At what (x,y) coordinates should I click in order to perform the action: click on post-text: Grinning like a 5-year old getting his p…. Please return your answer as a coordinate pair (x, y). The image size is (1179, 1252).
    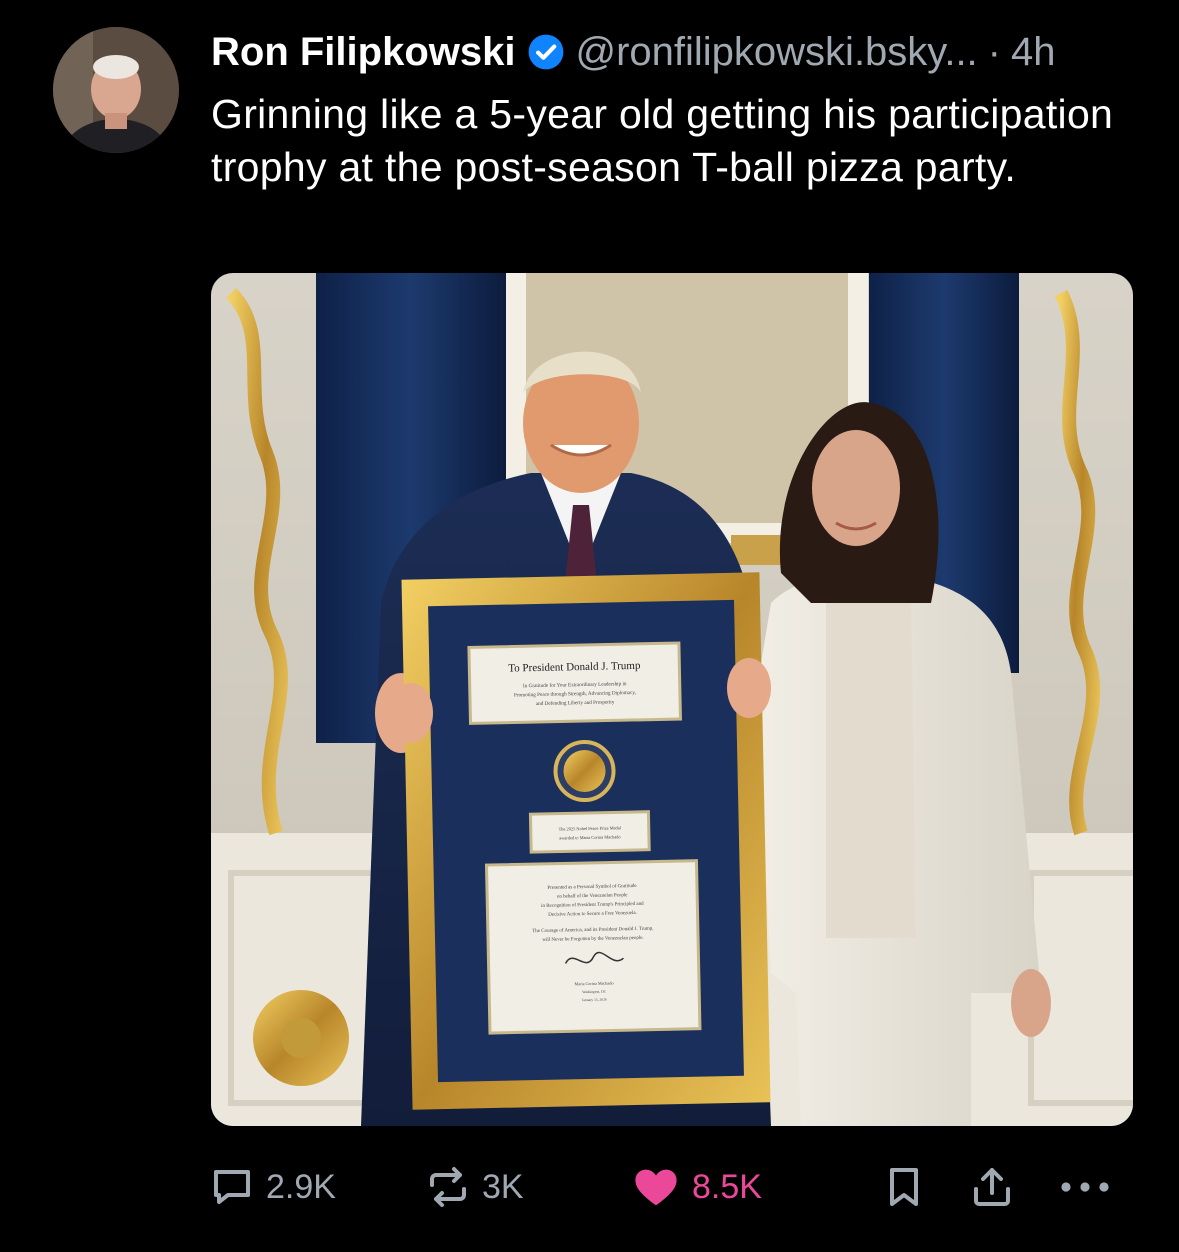
    Looking at the image, I should click on (662, 140).